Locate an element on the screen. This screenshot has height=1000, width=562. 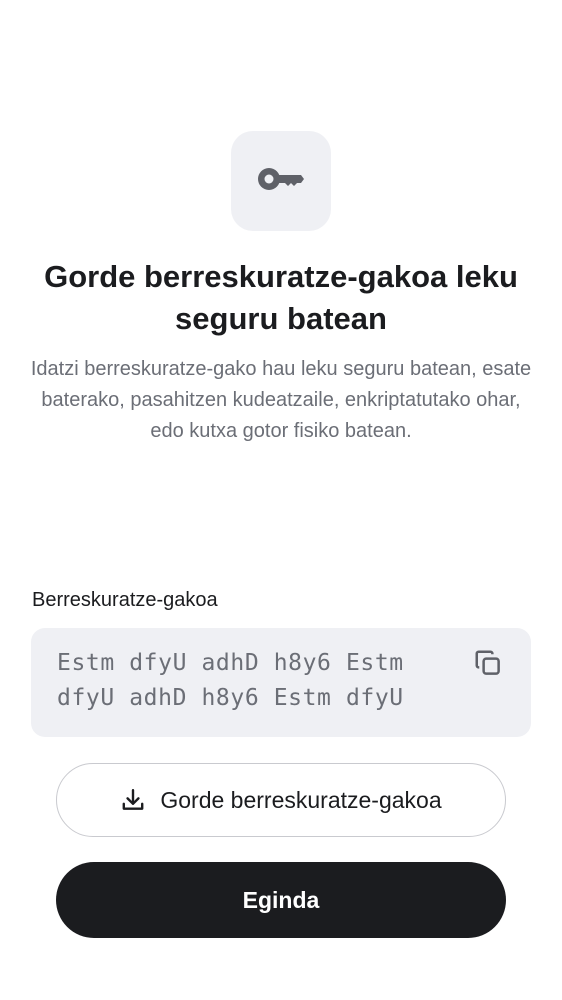
copy-button is located at coordinates (488, 665).